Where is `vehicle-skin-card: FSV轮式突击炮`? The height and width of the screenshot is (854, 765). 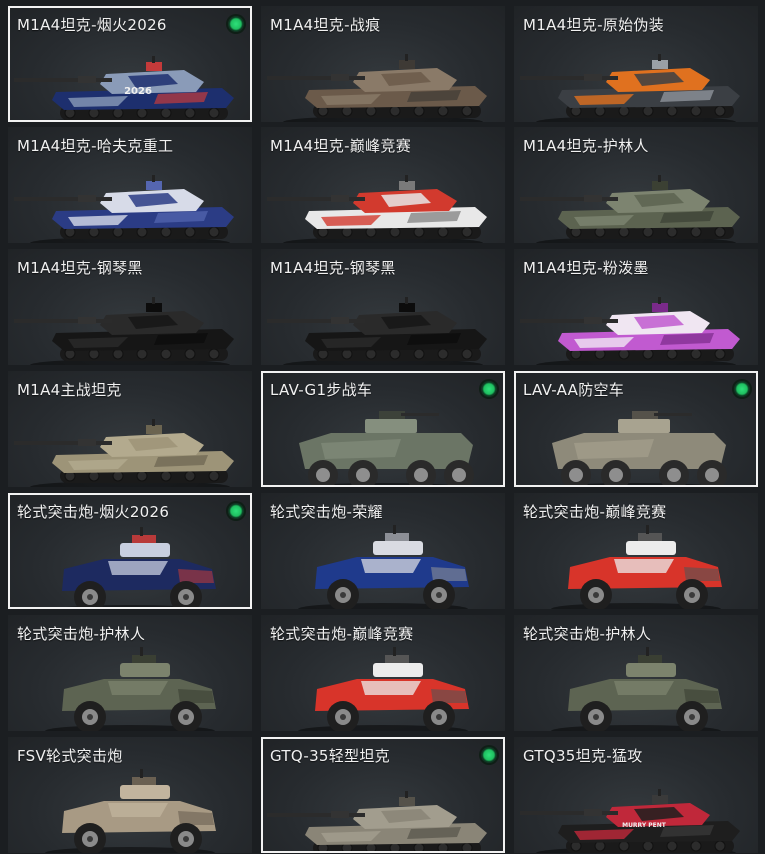 vehicle-skin-card: FSV轮式突击炮 is located at coordinates (130, 795).